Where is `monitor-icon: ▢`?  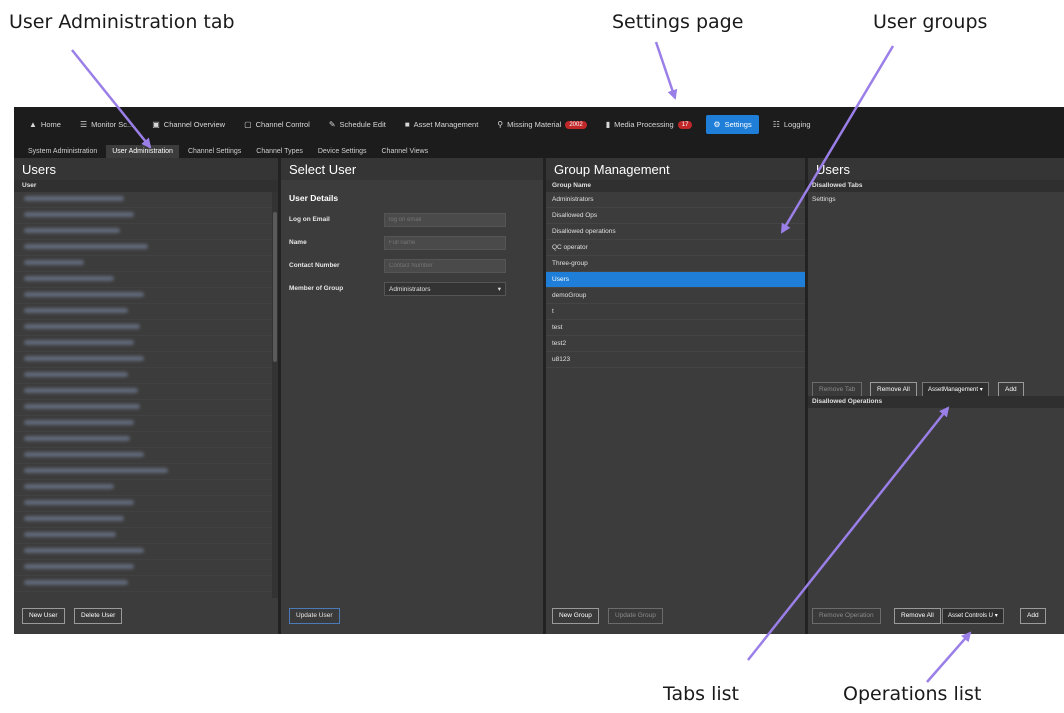 monitor-icon: ▢ is located at coordinates (248, 124).